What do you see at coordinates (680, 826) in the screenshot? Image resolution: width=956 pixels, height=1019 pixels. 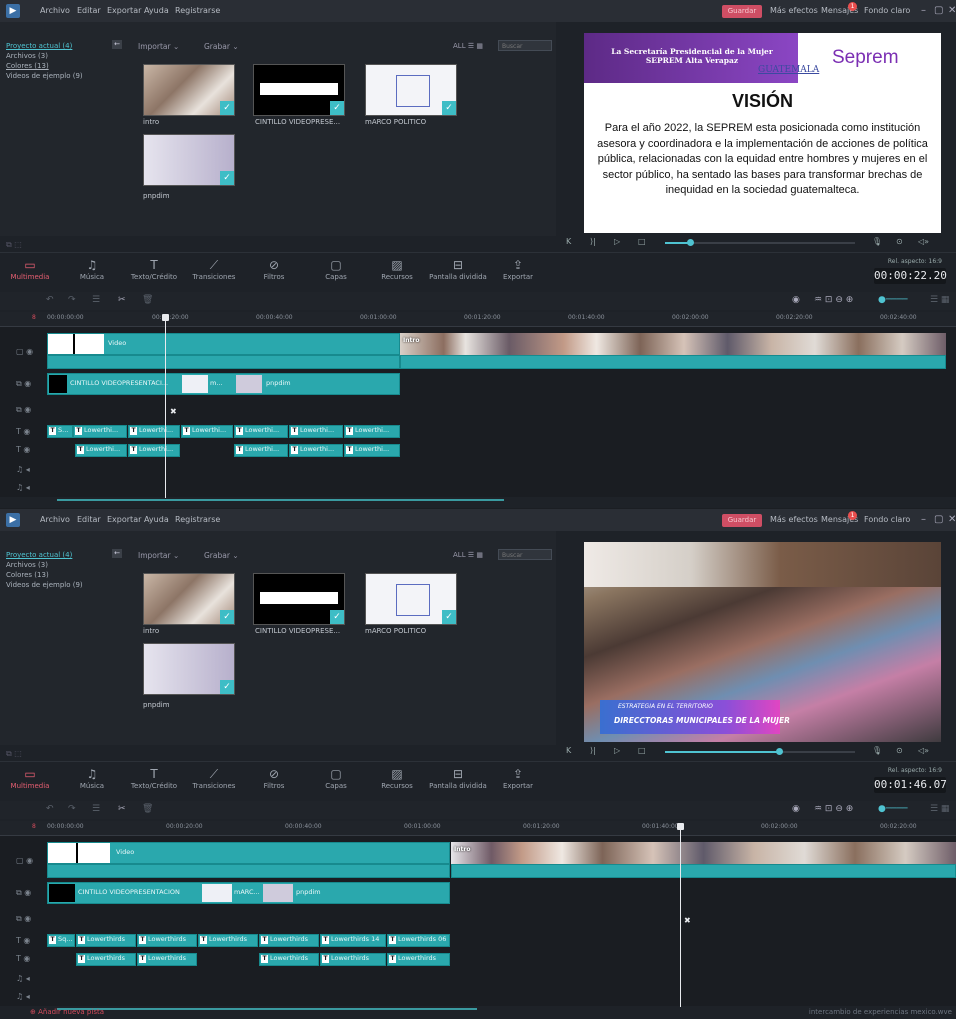 I see `playhead-handle` at bounding box center [680, 826].